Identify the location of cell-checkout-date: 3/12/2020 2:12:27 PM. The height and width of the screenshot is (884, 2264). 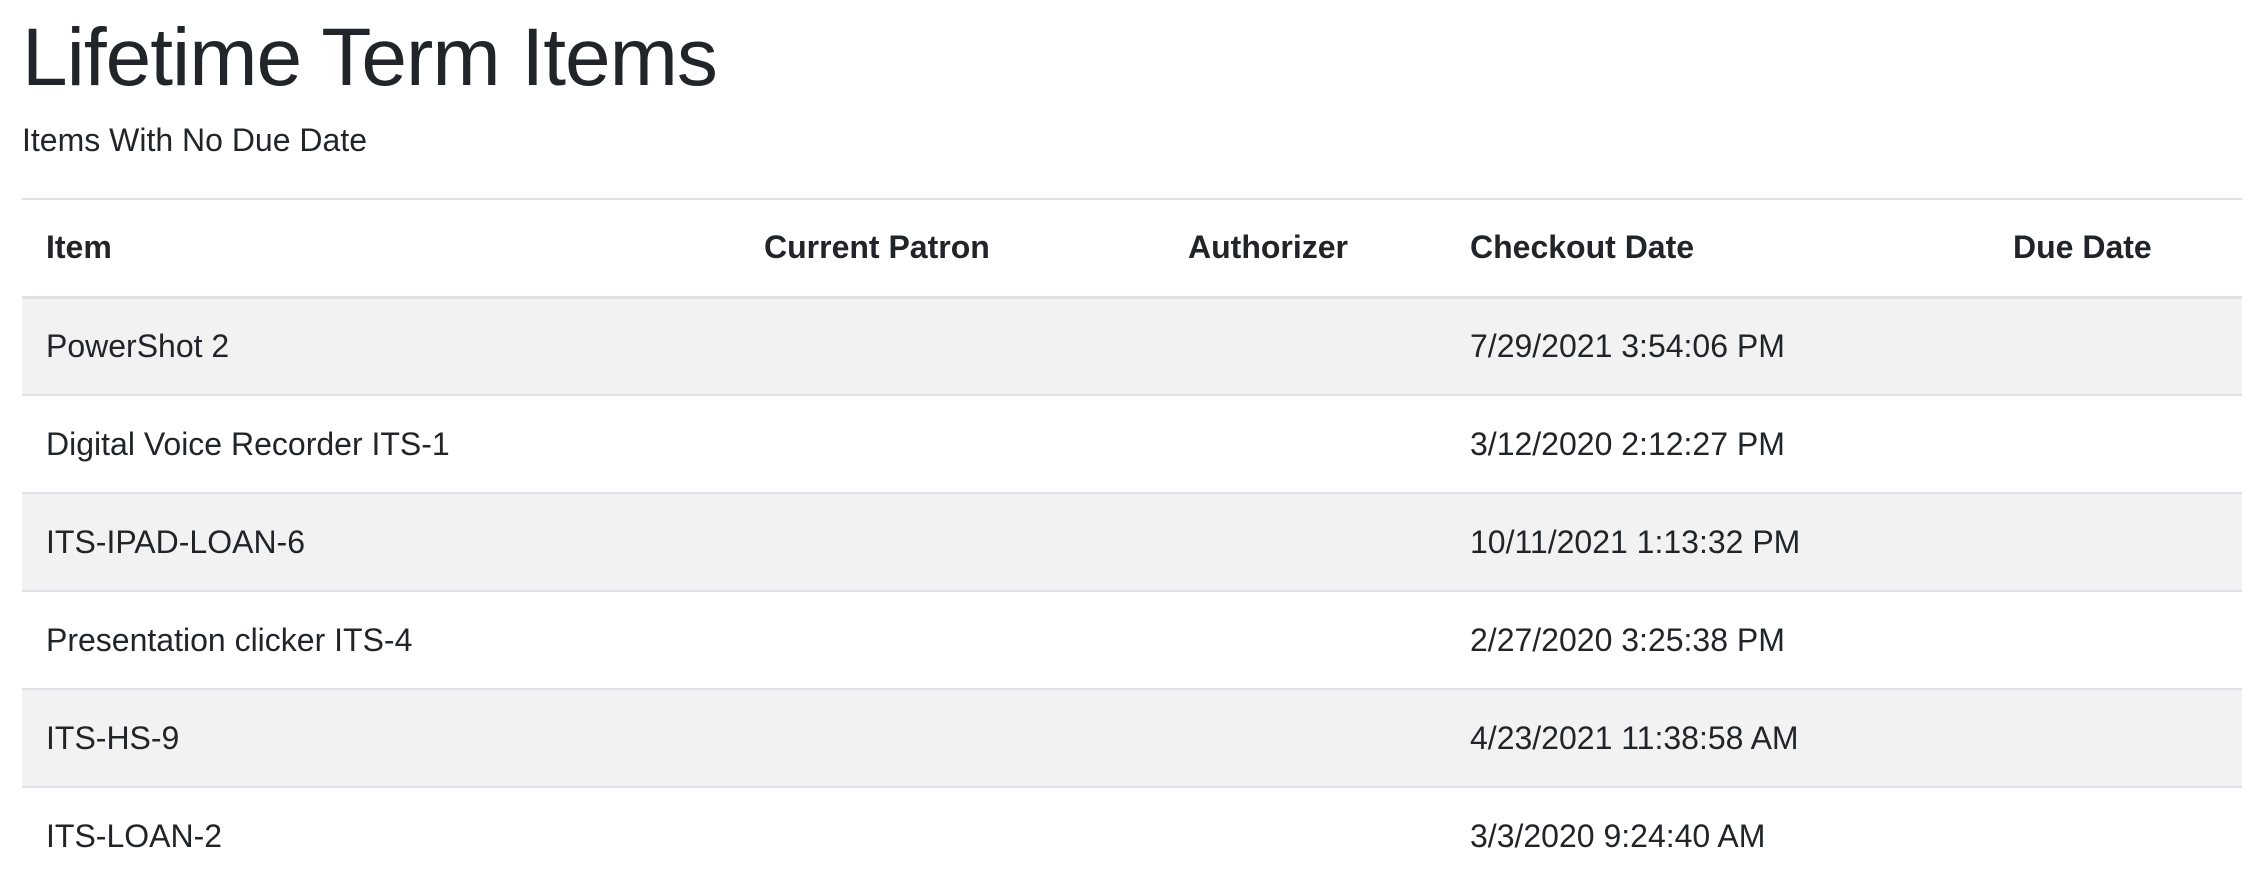
(1717, 444).